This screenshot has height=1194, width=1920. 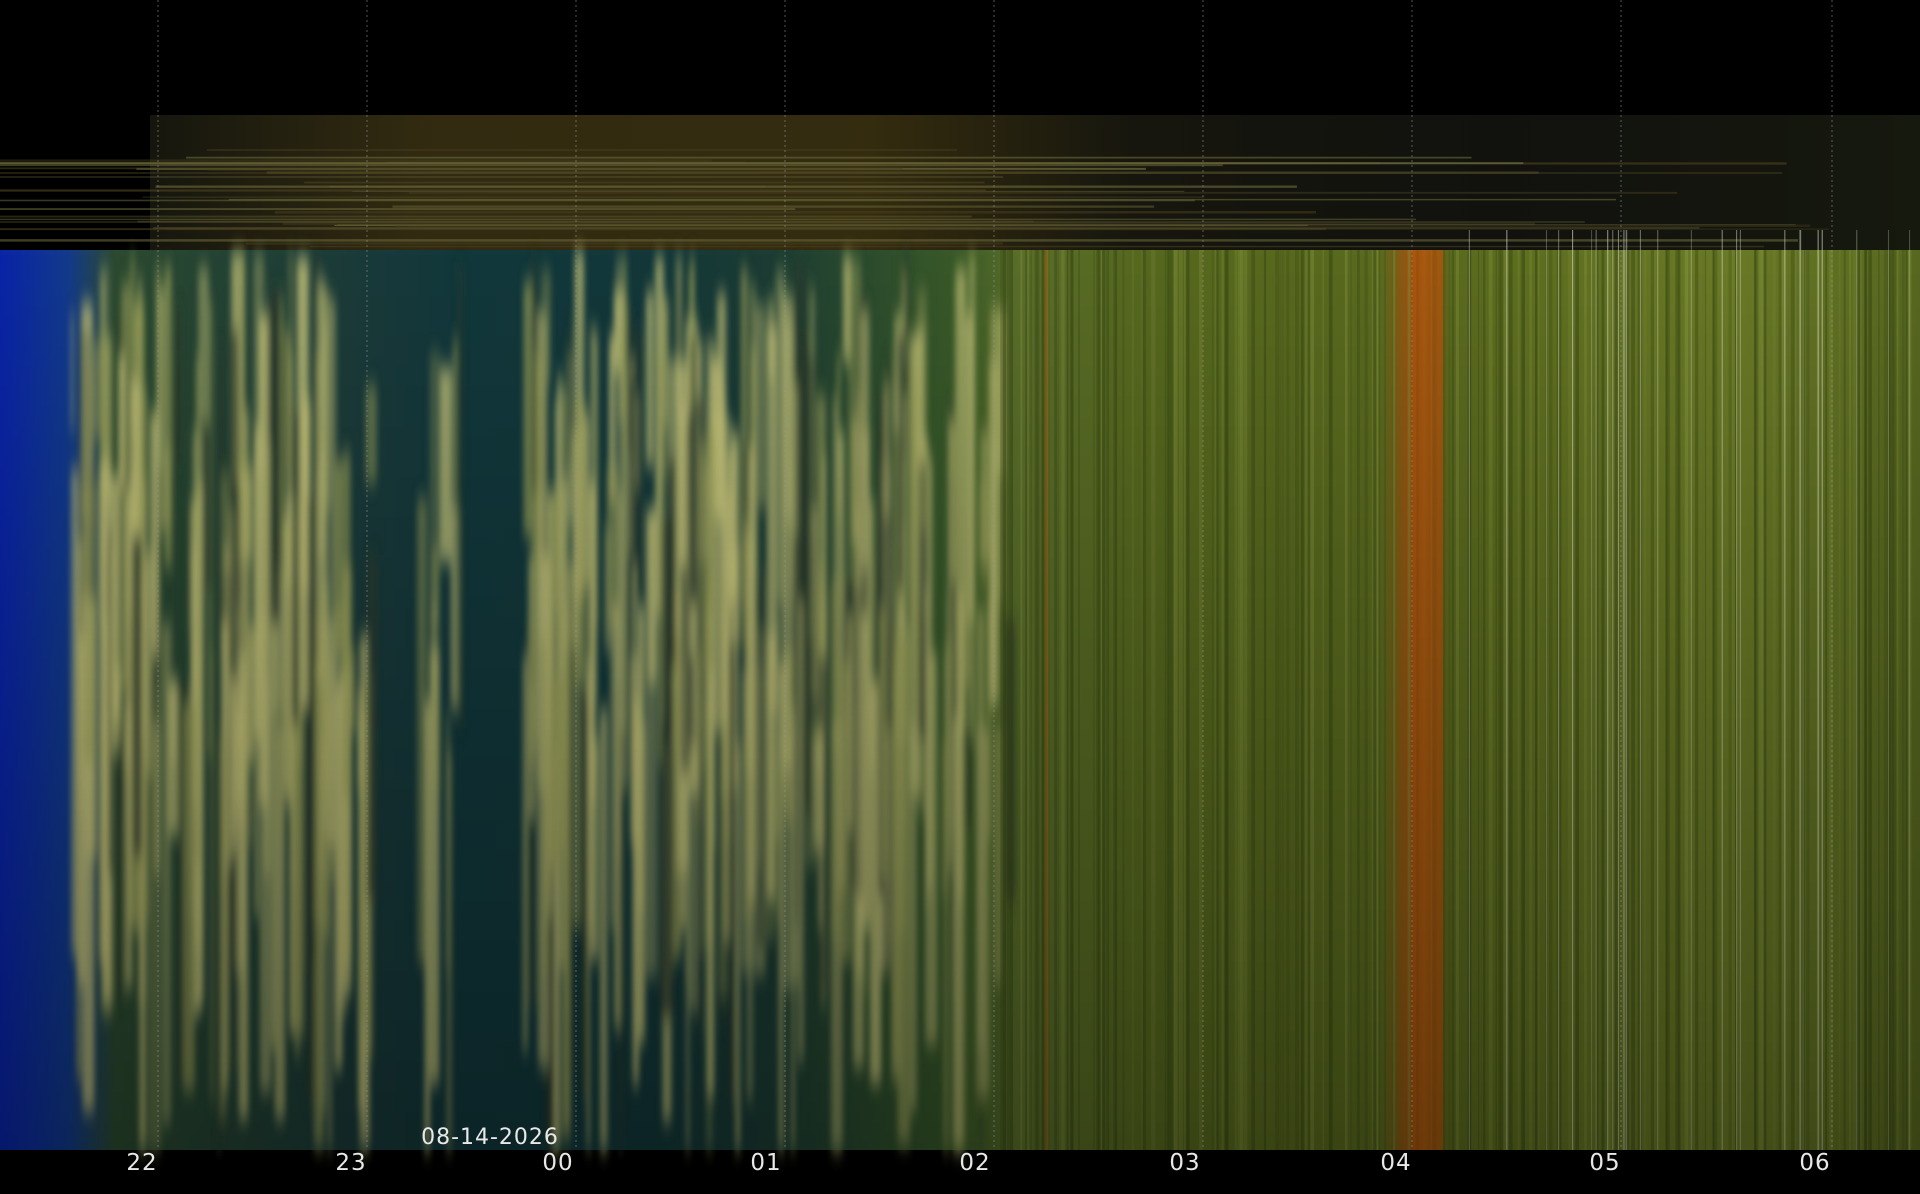 What do you see at coordinates (1396, 1163) in the screenshot?
I see `hour-tick-label: 04` at bounding box center [1396, 1163].